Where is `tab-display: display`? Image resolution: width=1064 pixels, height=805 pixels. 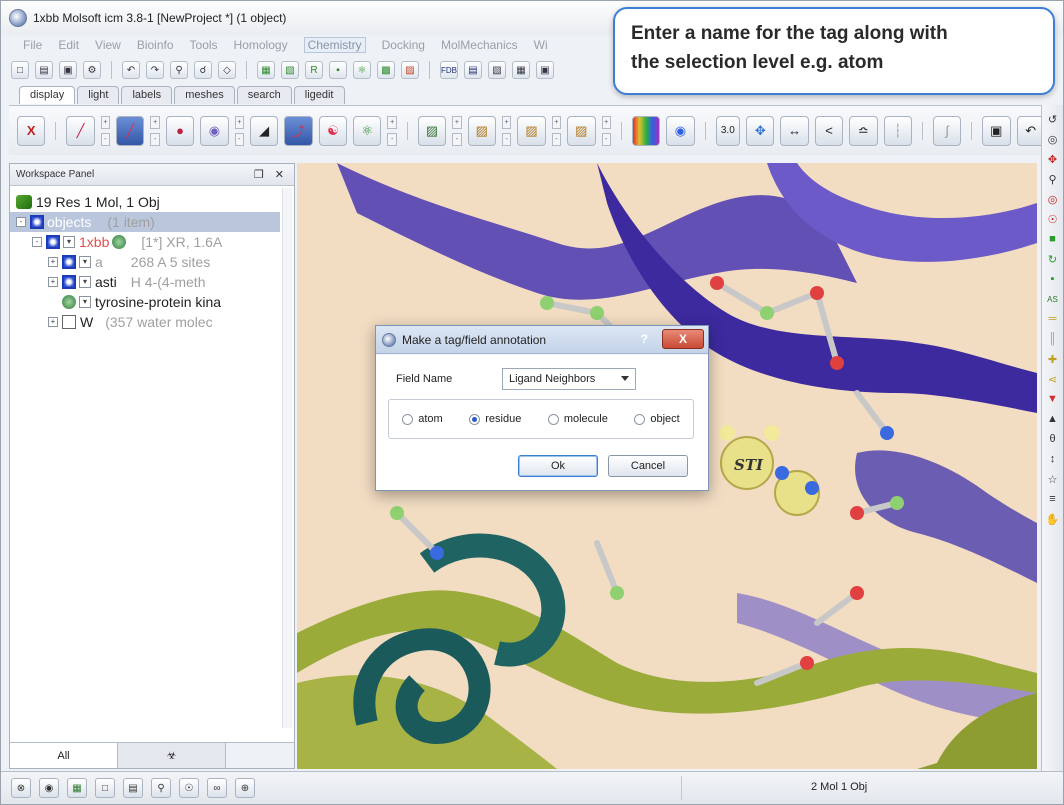
tab-display: display is located at coordinates (47, 95).